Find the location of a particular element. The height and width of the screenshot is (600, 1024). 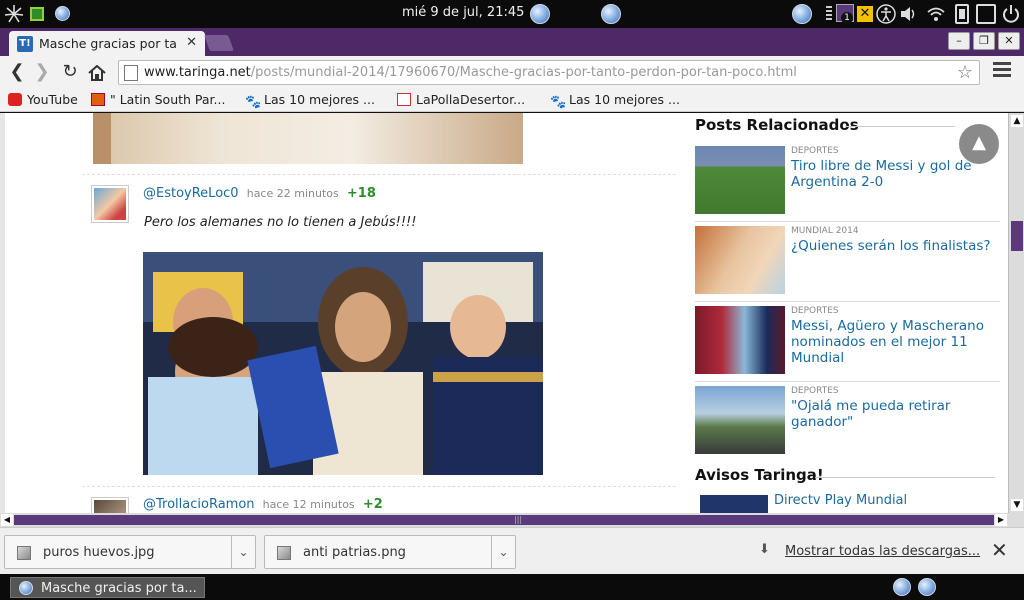

related-category: MUNDIAL 2014 is located at coordinates (825, 231).